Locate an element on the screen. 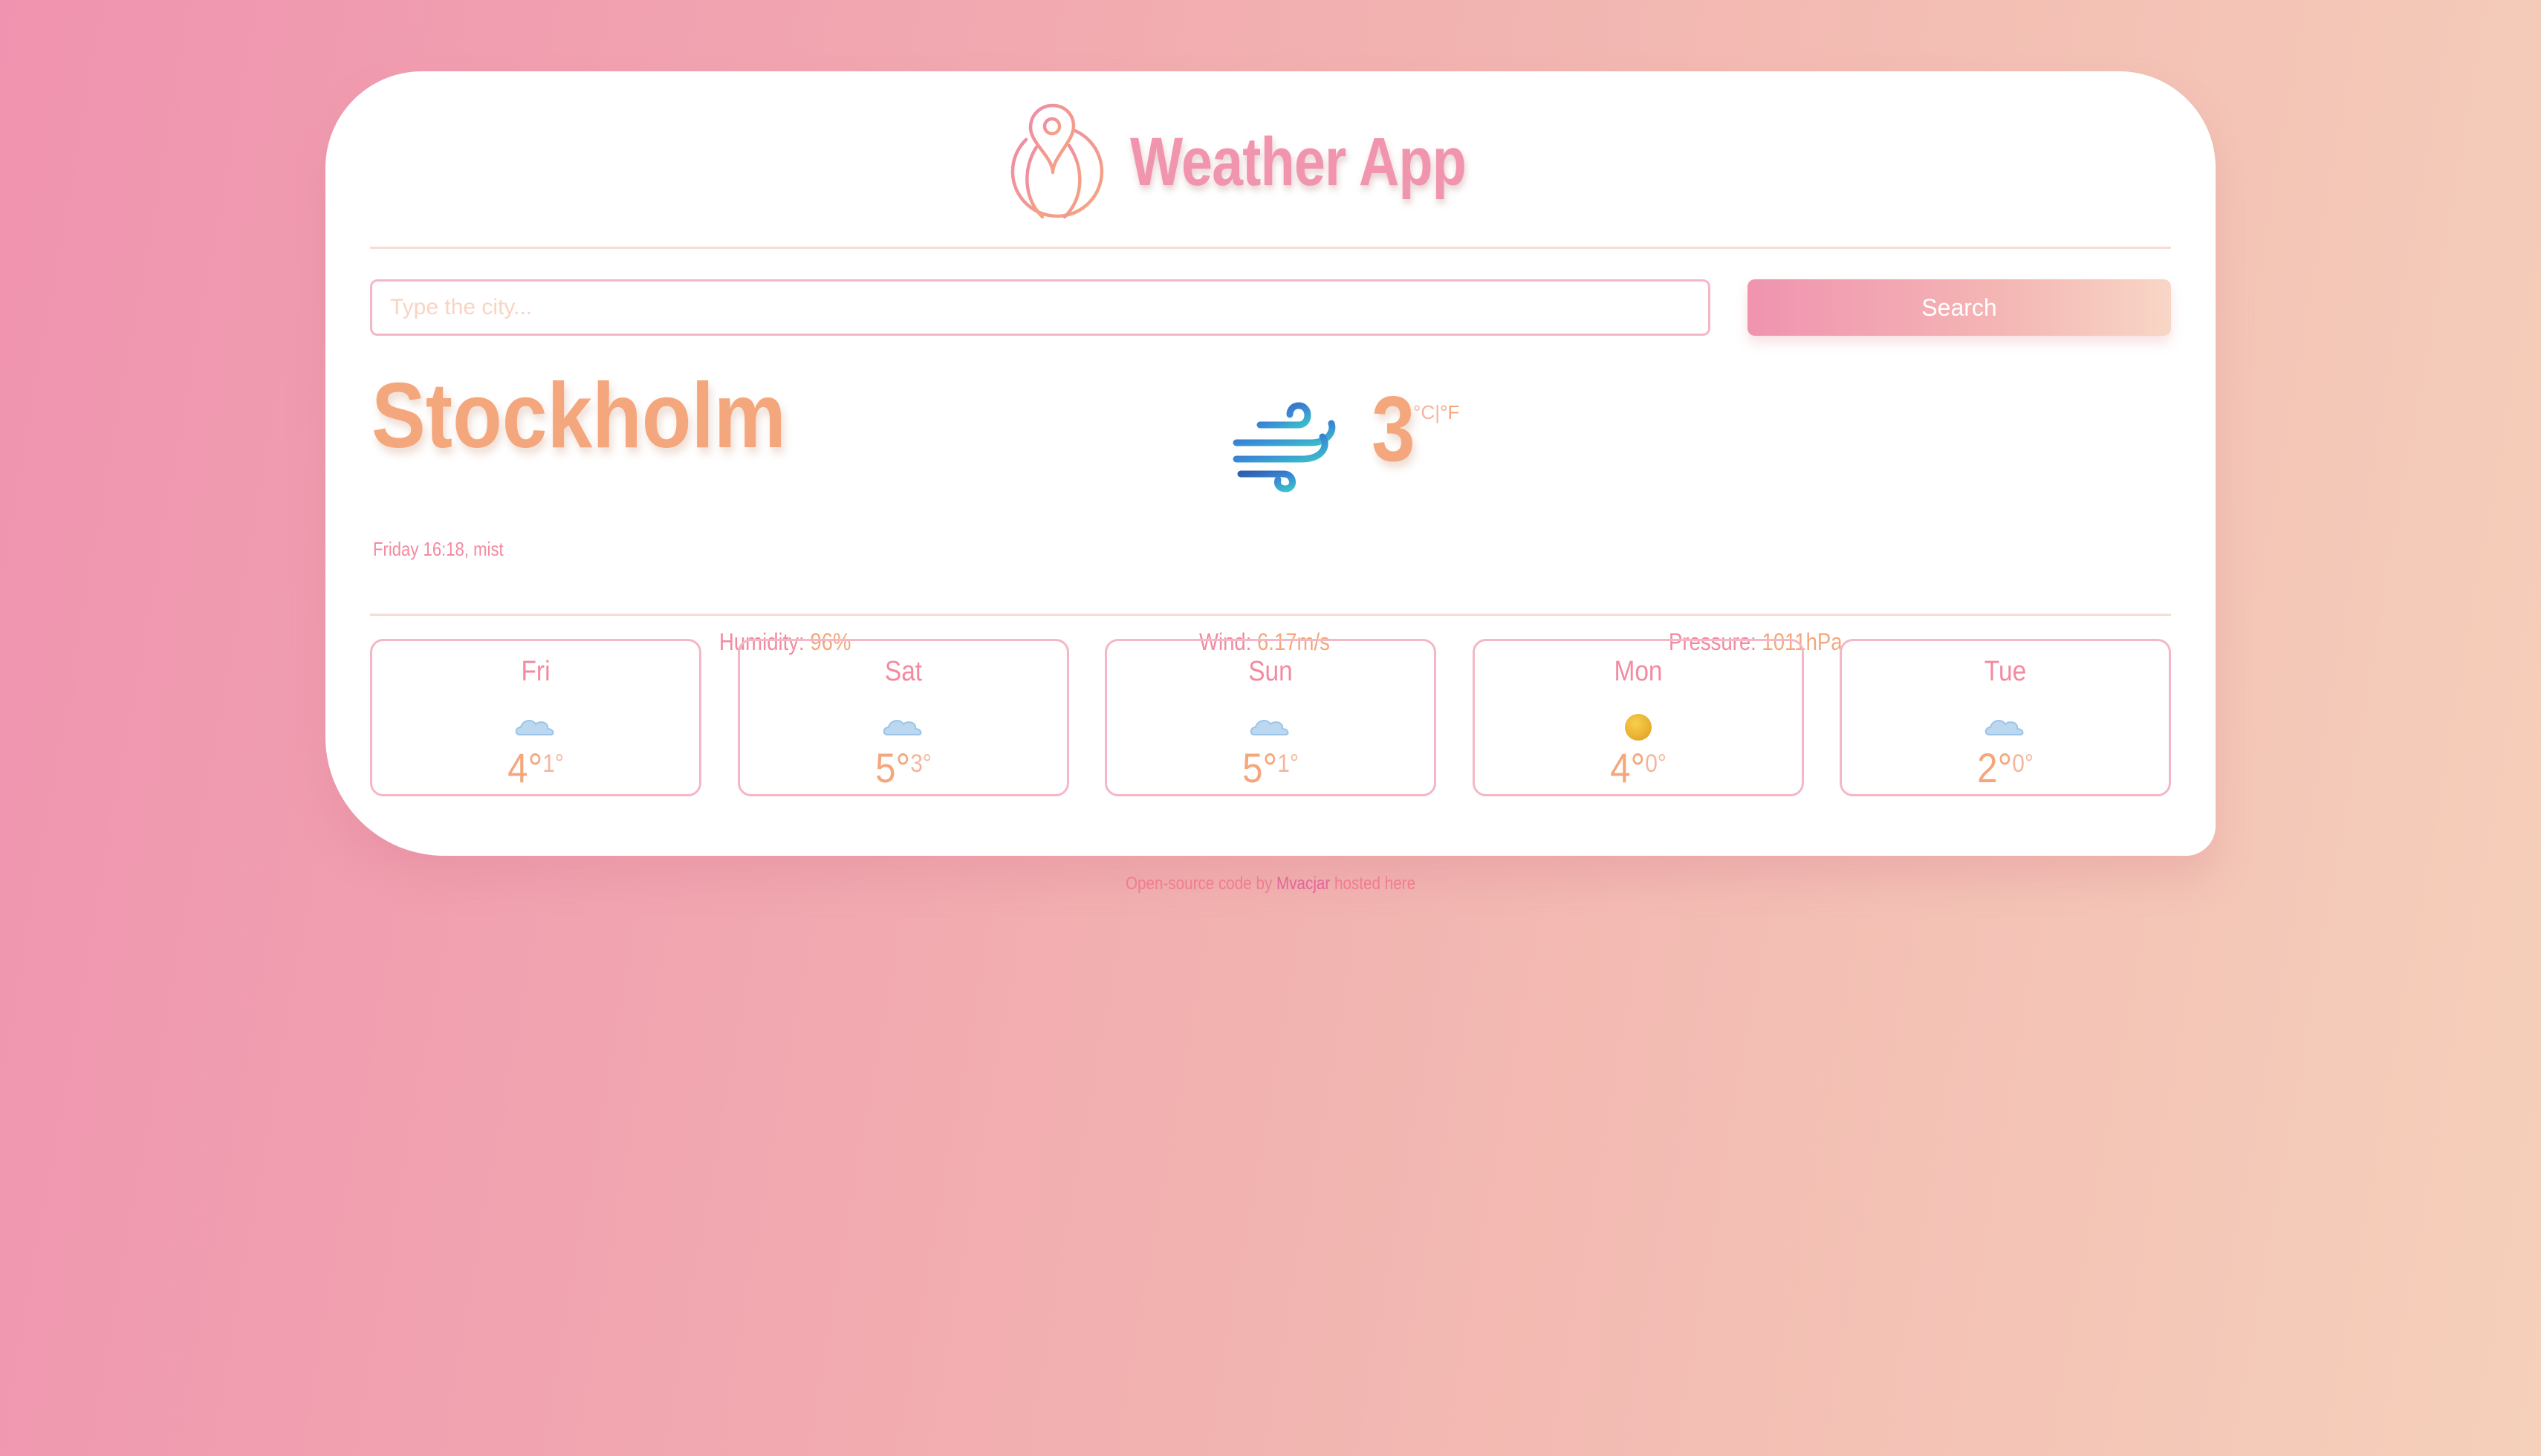 The image size is (2541, 1456). forecast-day-name: Tue is located at coordinates (2006, 671).